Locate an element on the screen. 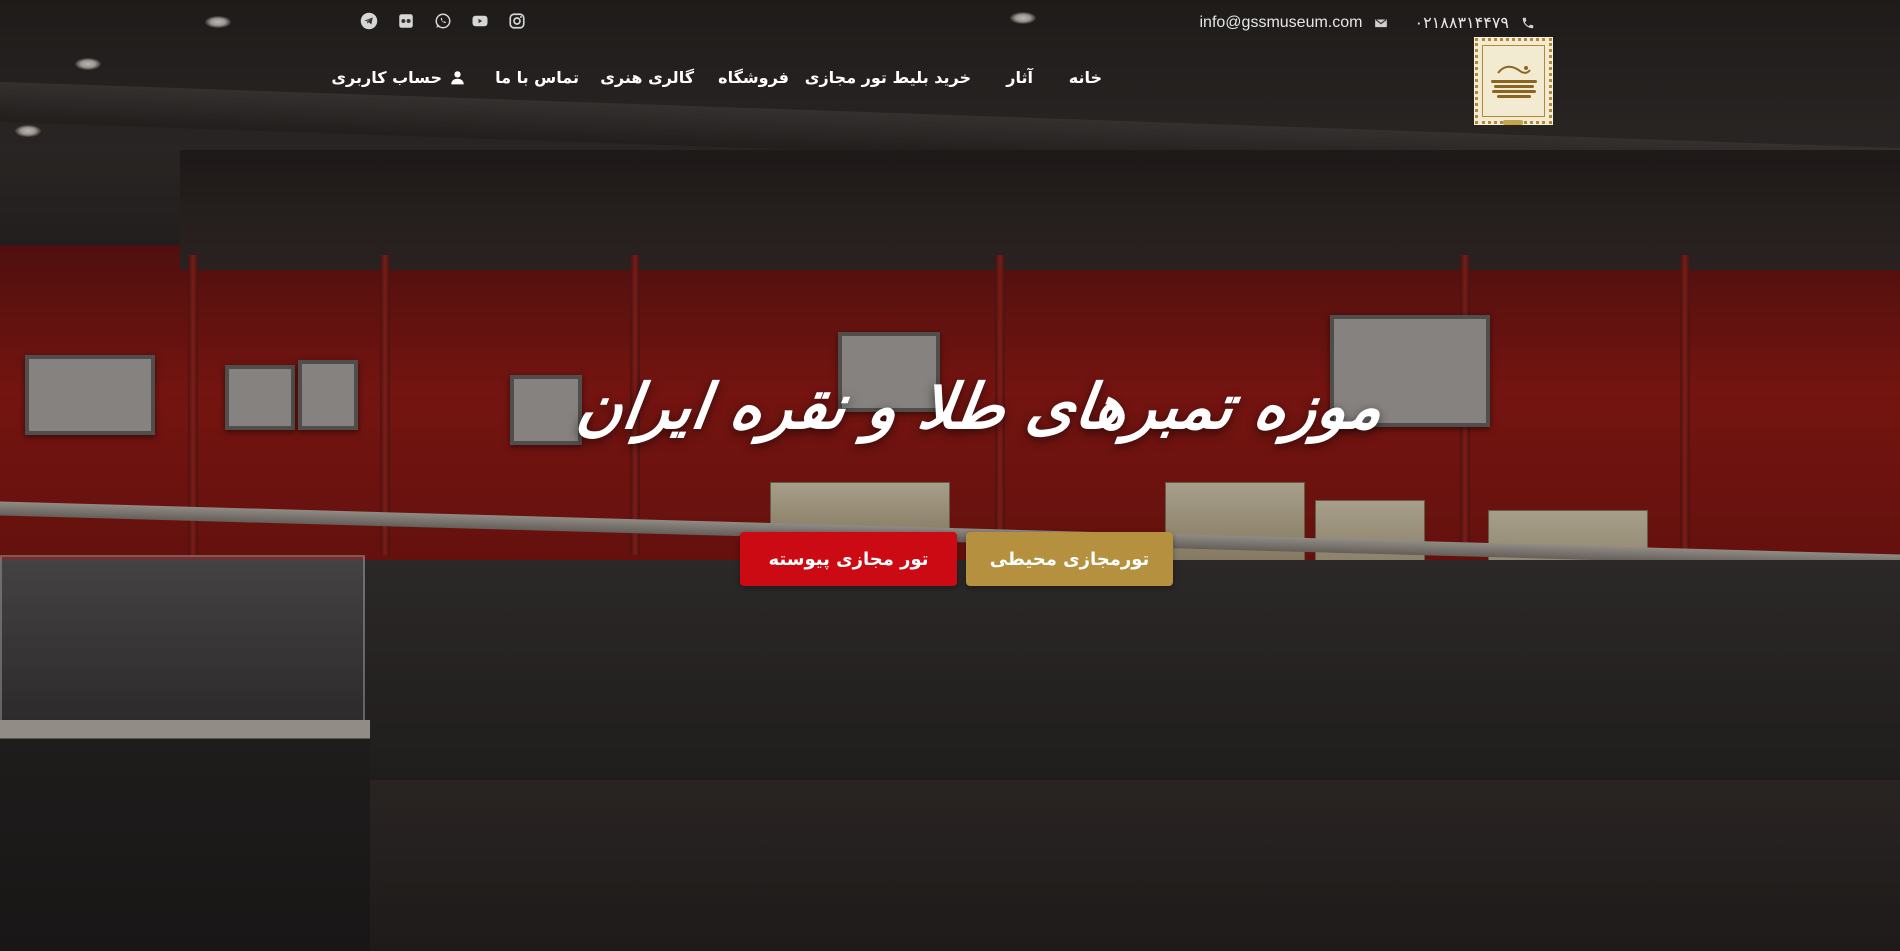 This screenshot has height=951, width=1900. nav-works: آثار is located at coordinates (1019, 77).